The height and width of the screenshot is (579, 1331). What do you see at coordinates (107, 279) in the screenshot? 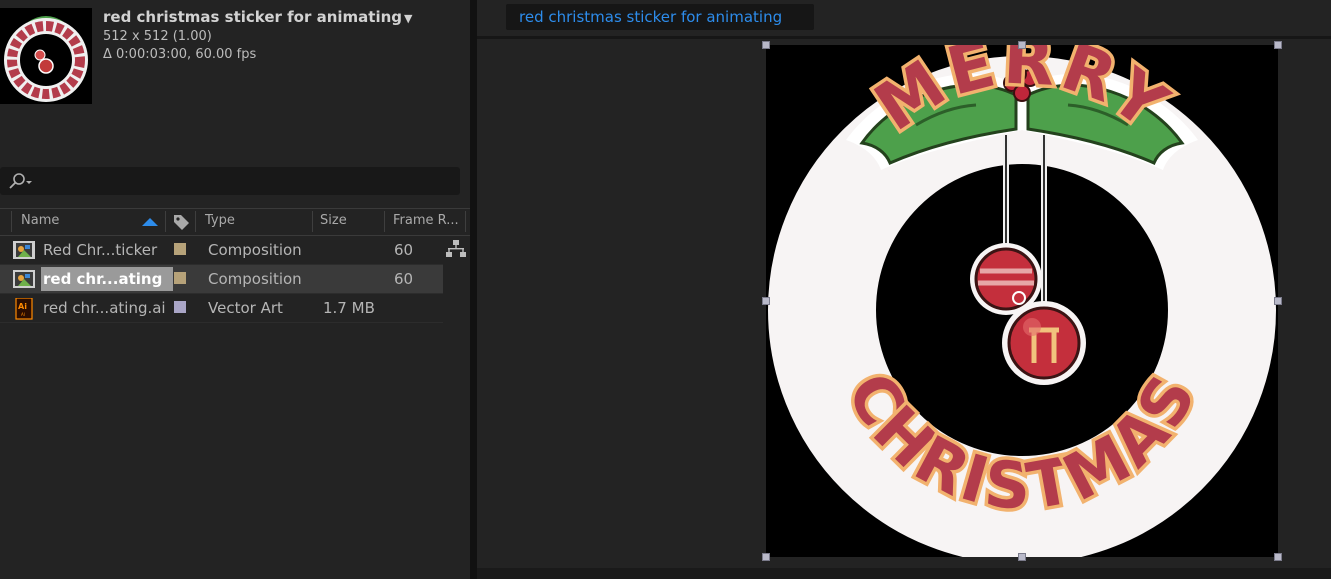
I see `item-name-rename-field: red chr...ating` at bounding box center [107, 279].